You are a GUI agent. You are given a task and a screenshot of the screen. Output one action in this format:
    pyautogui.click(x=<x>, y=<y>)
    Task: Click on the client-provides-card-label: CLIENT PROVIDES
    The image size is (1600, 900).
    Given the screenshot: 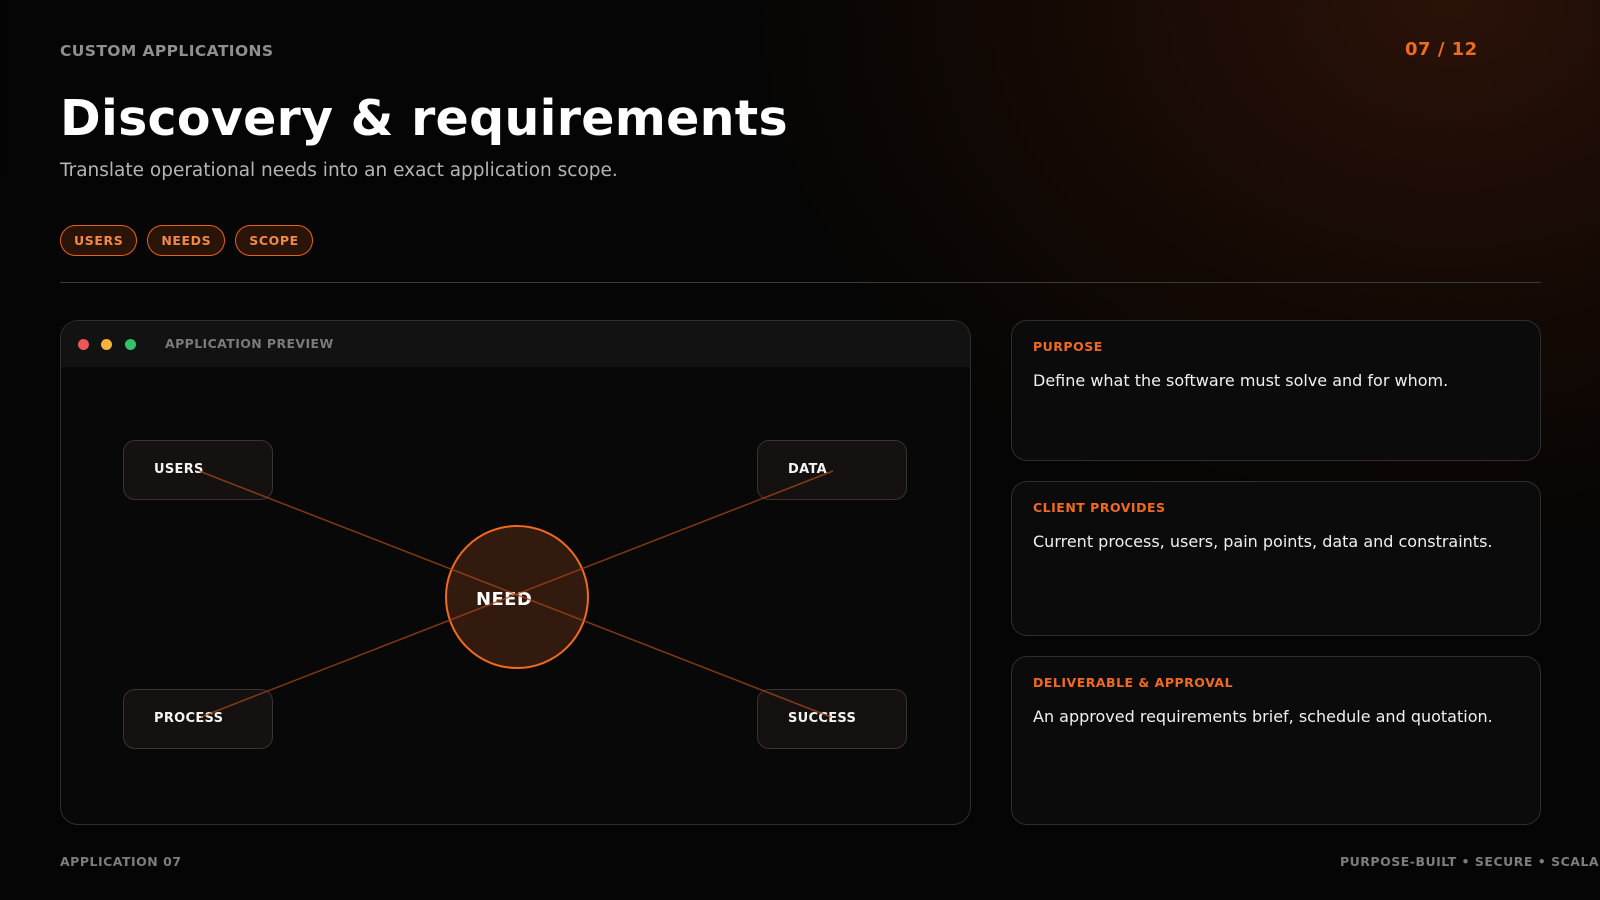 What is the action you would take?
    pyautogui.click(x=1099, y=507)
    